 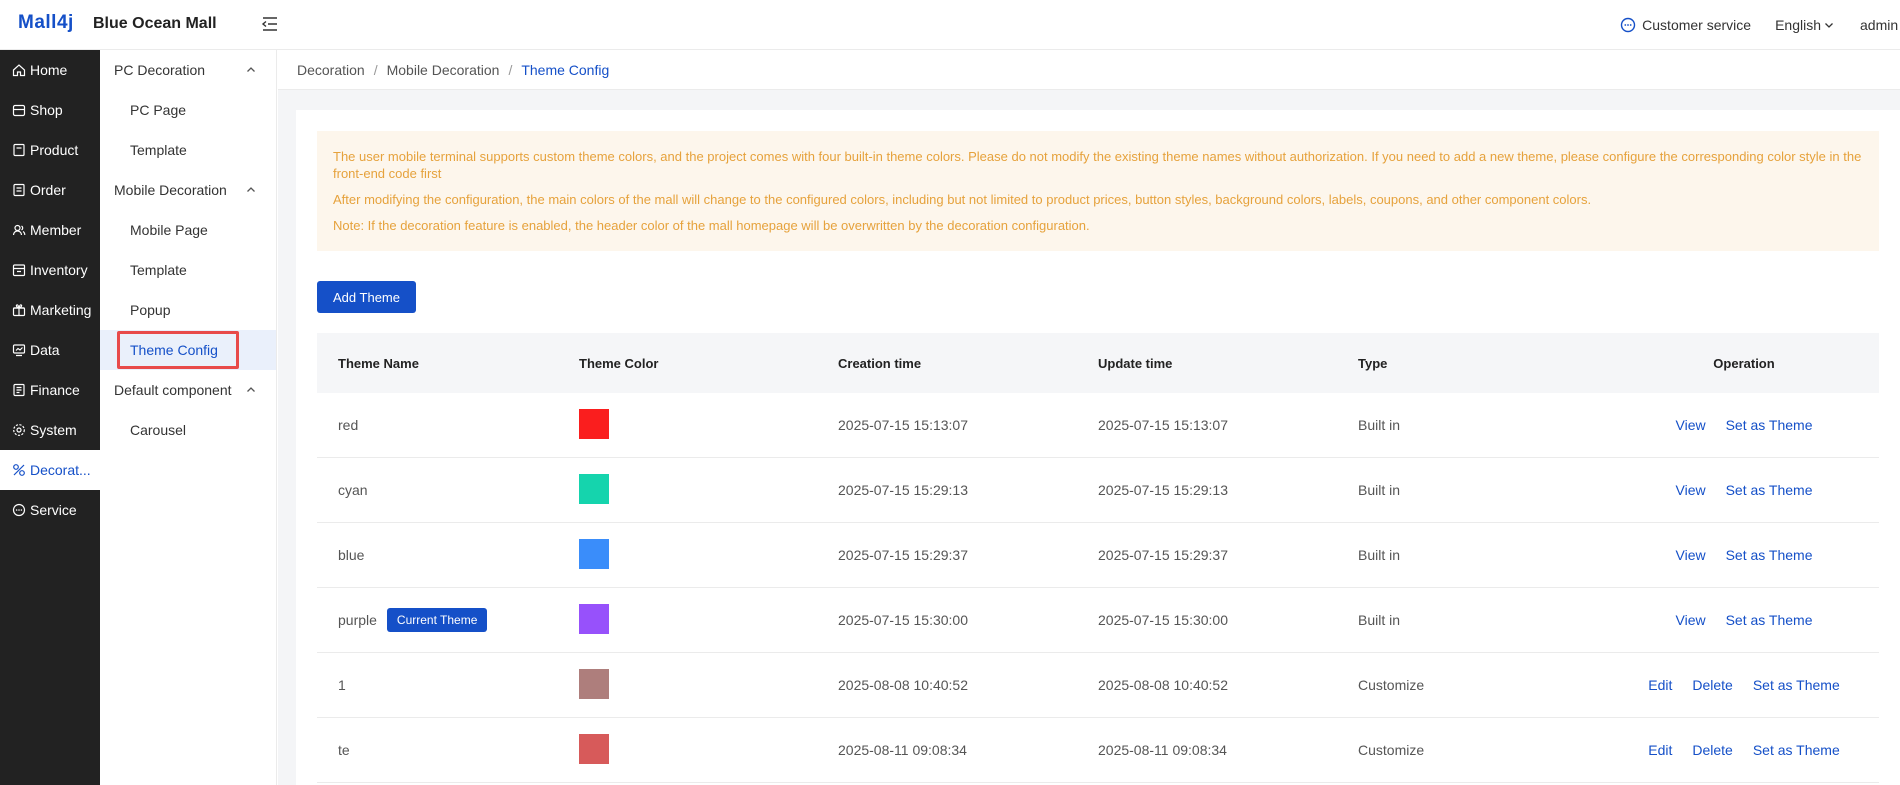 I want to click on sidebar-item-order: Order, so click(x=50, y=190).